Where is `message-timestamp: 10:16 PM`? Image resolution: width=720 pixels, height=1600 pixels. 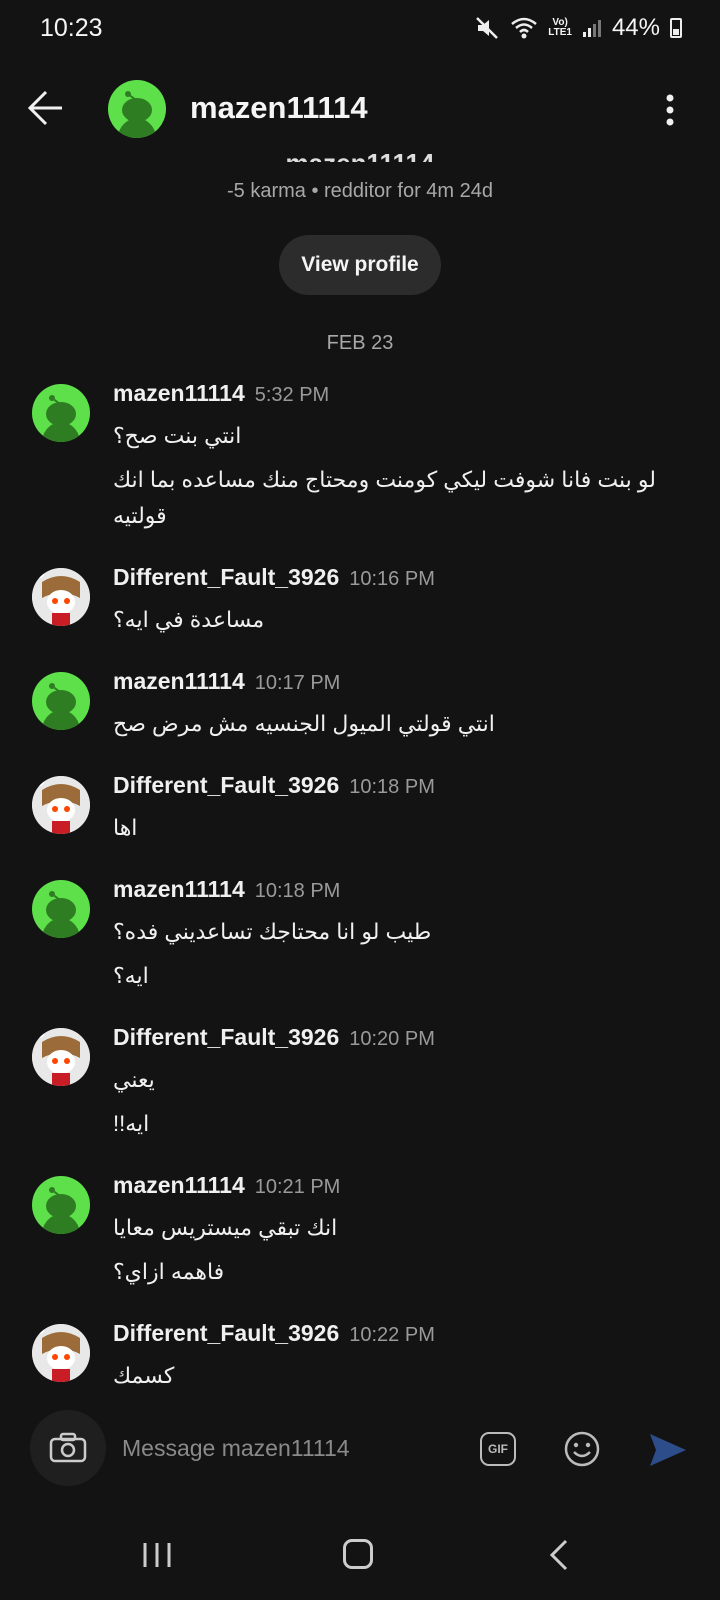 message-timestamp: 10:16 PM is located at coordinates (392, 579).